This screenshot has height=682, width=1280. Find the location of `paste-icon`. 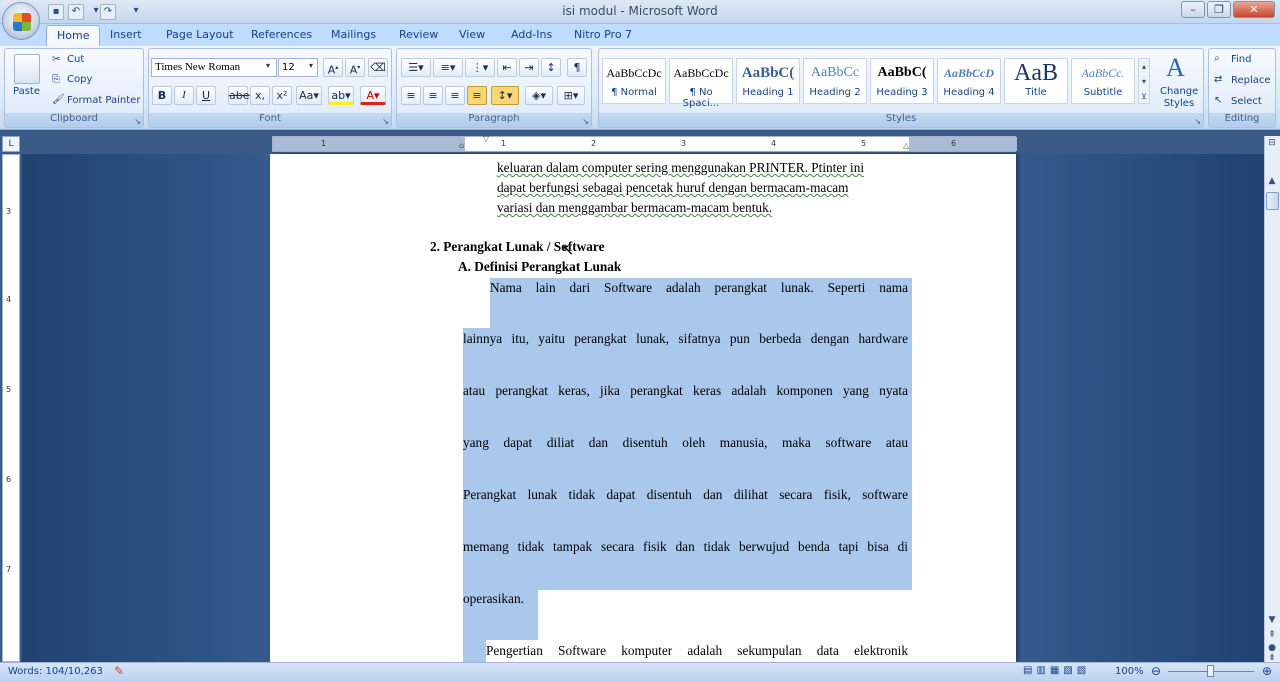

paste-icon is located at coordinates (27, 69).